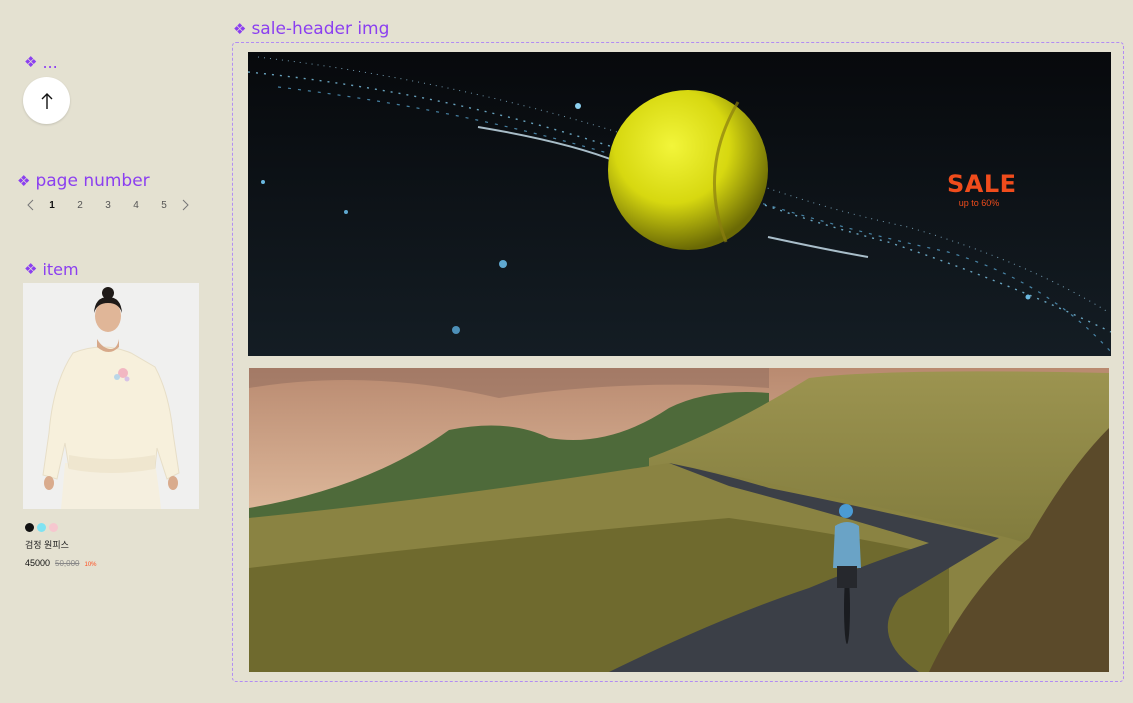  What do you see at coordinates (320, 29) in the screenshot?
I see `component-label-text: sale-header img` at bounding box center [320, 29].